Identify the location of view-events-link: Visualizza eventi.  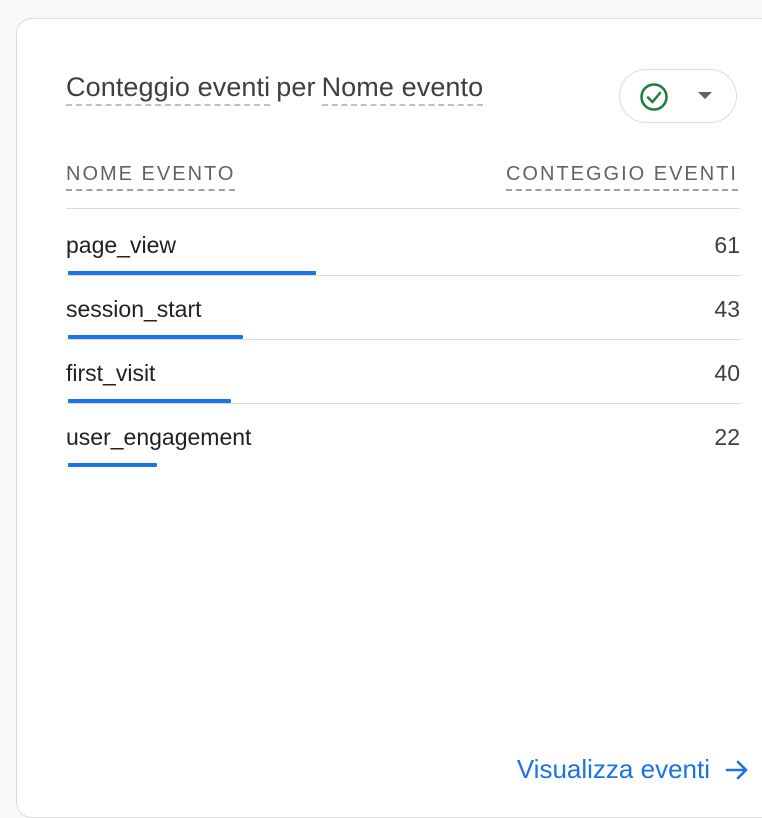
(633, 769).